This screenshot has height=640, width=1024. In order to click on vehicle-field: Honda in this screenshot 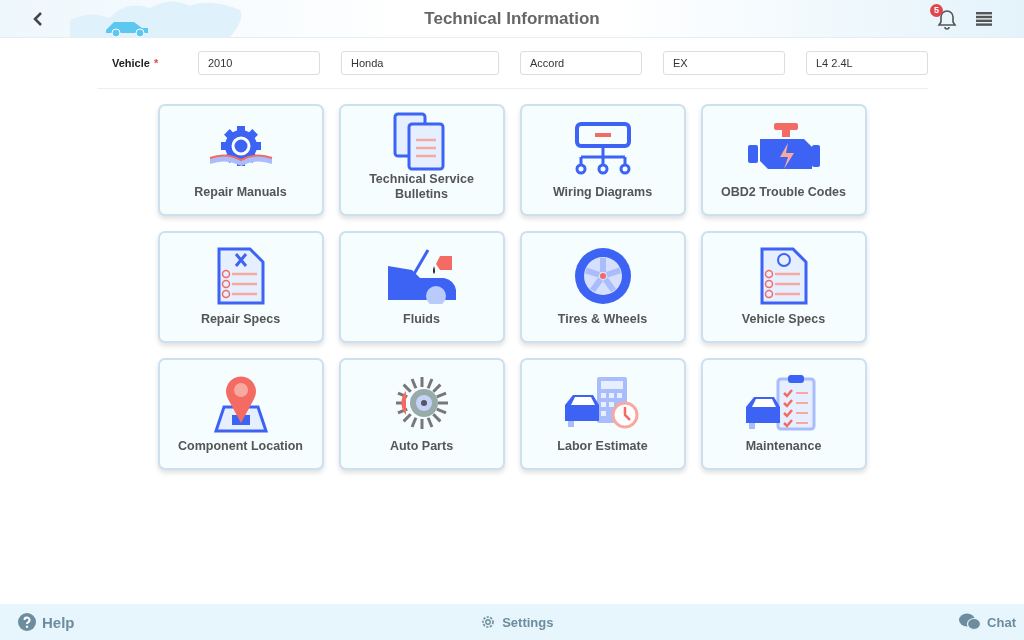, I will do `click(420, 63)`.